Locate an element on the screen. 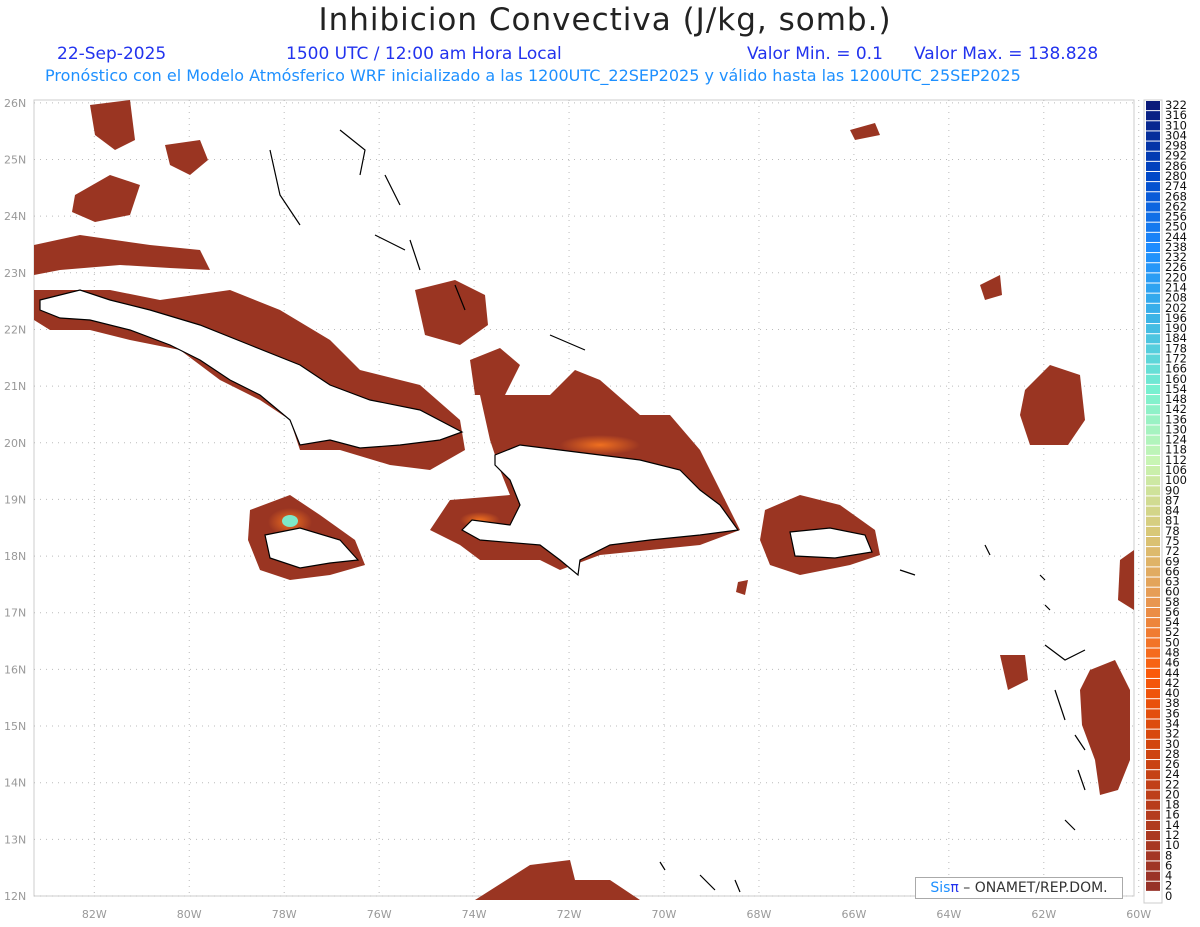 This screenshot has width=1200, height=927. lon-label: 70W is located at coordinates (664, 914).